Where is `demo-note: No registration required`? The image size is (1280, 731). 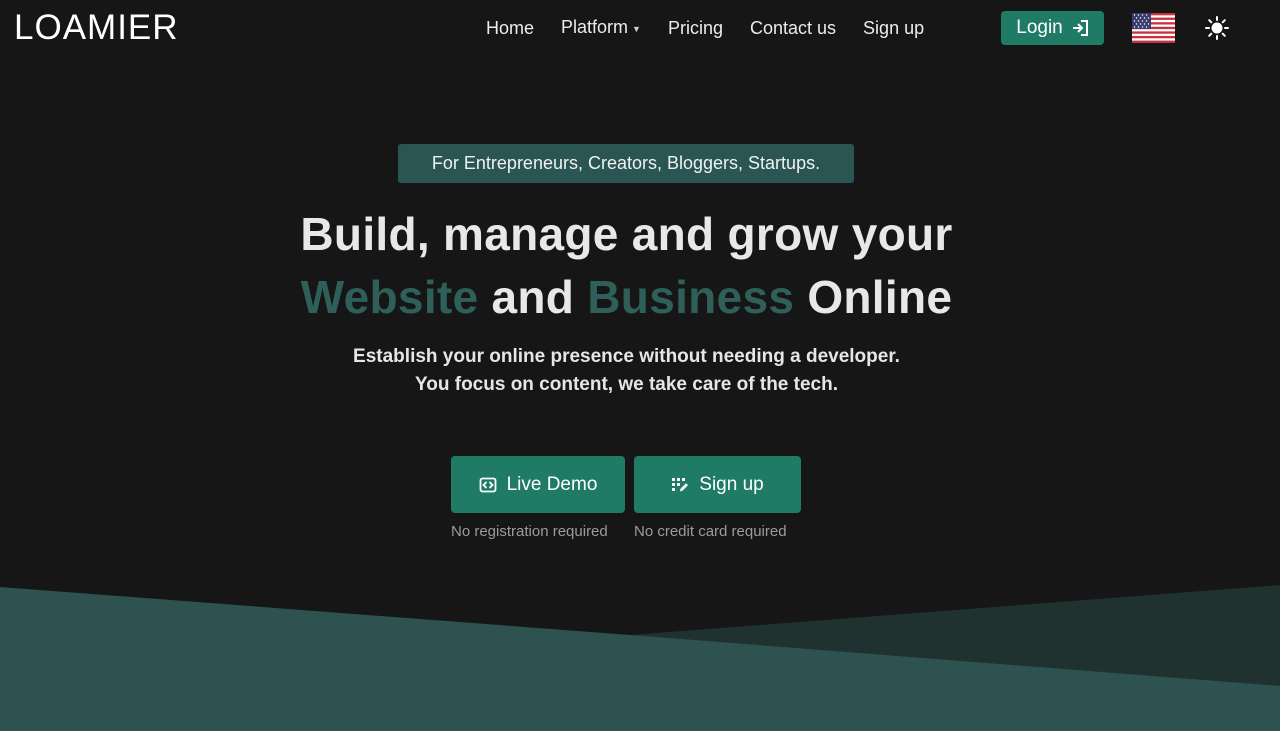
demo-note: No registration required is located at coordinates (529, 531).